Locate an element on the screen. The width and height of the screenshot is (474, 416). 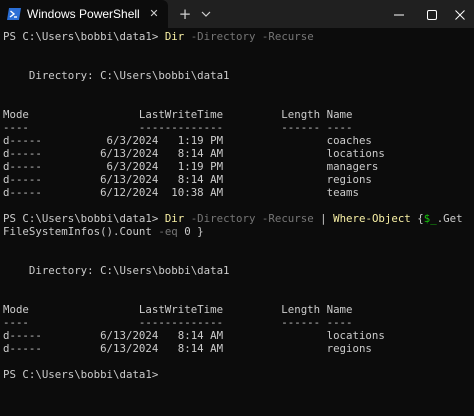
new-tab-button: + is located at coordinates (185, 14).